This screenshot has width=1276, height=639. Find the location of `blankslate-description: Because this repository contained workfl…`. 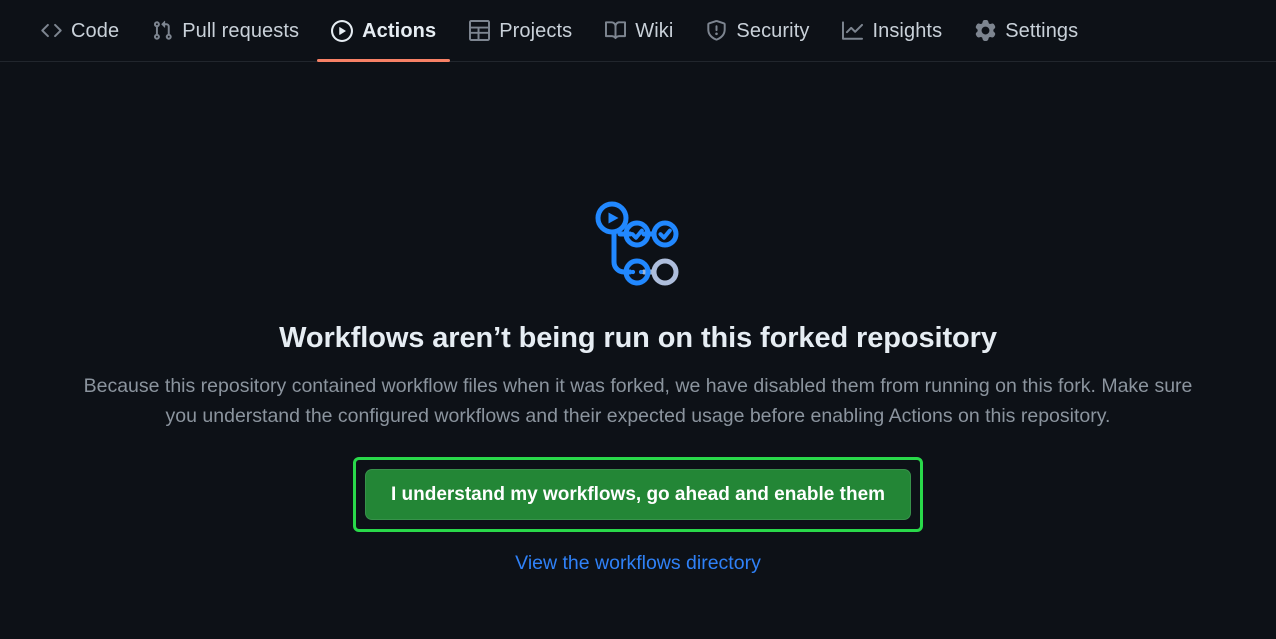

blankslate-description: Because this repository contained workfl… is located at coordinates (638, 401).